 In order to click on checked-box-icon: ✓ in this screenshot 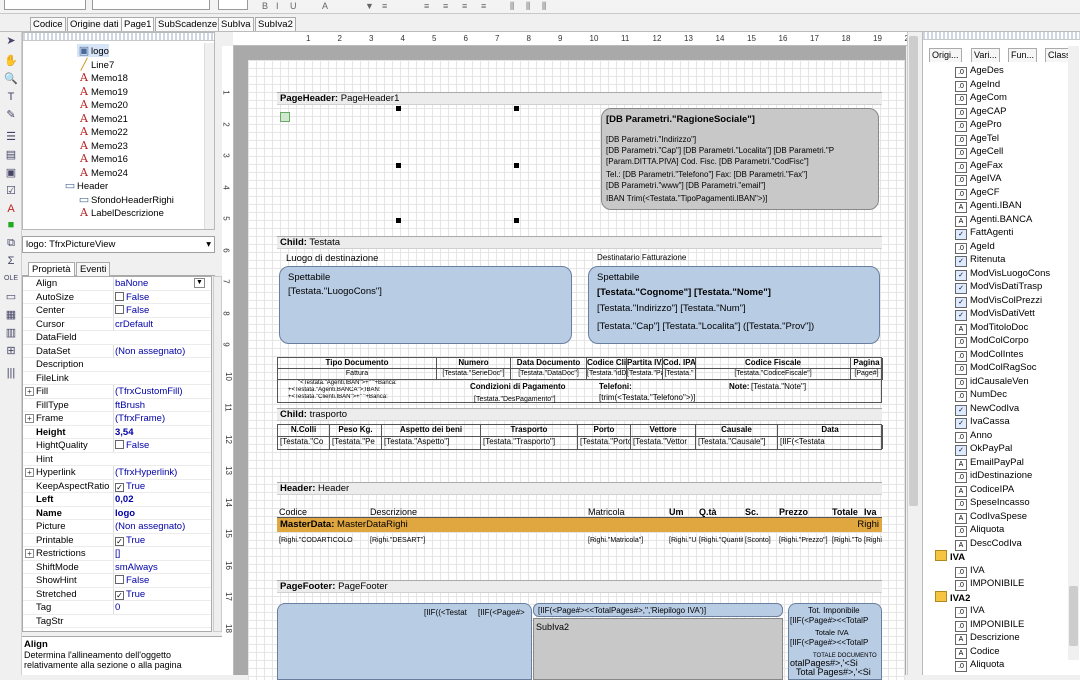, I will do `click(119, 541)`.